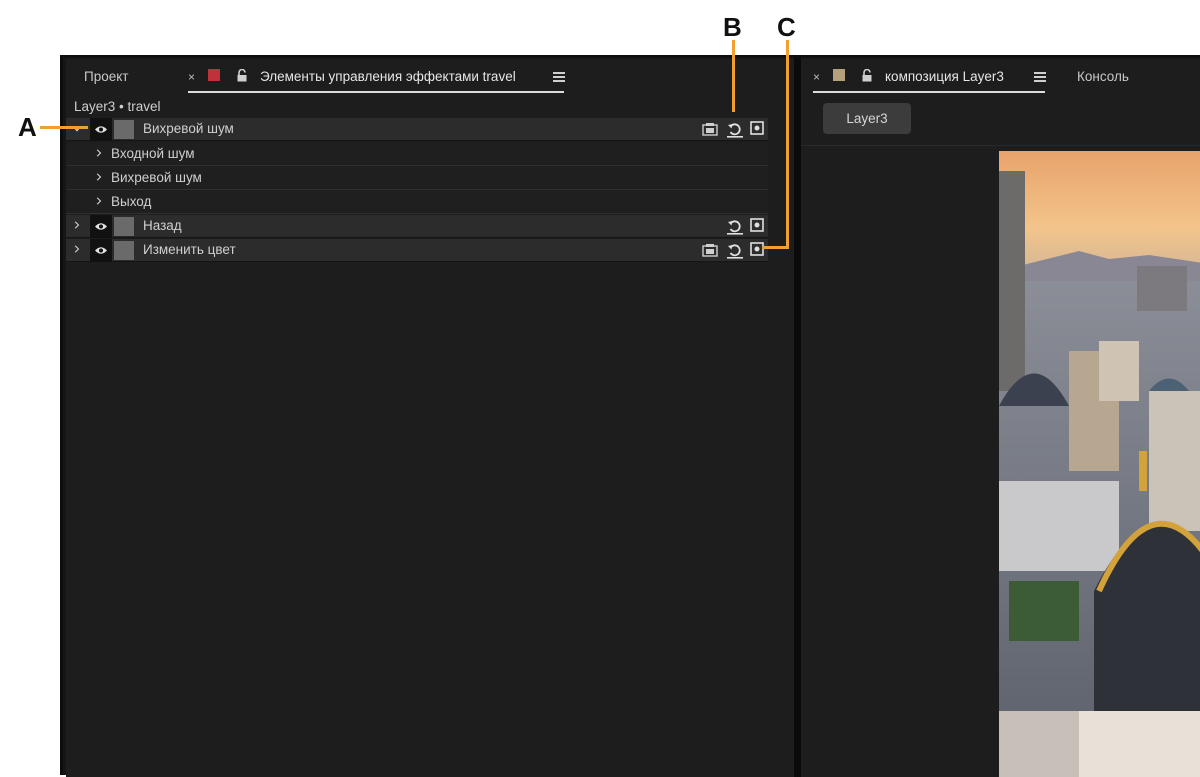 This screenshot has height=777, width=1200. Describe the element at coordinates (388, 76) in the screenshot. I see `tab-effect-controls: Элементы управления эффектами travel` at that location.